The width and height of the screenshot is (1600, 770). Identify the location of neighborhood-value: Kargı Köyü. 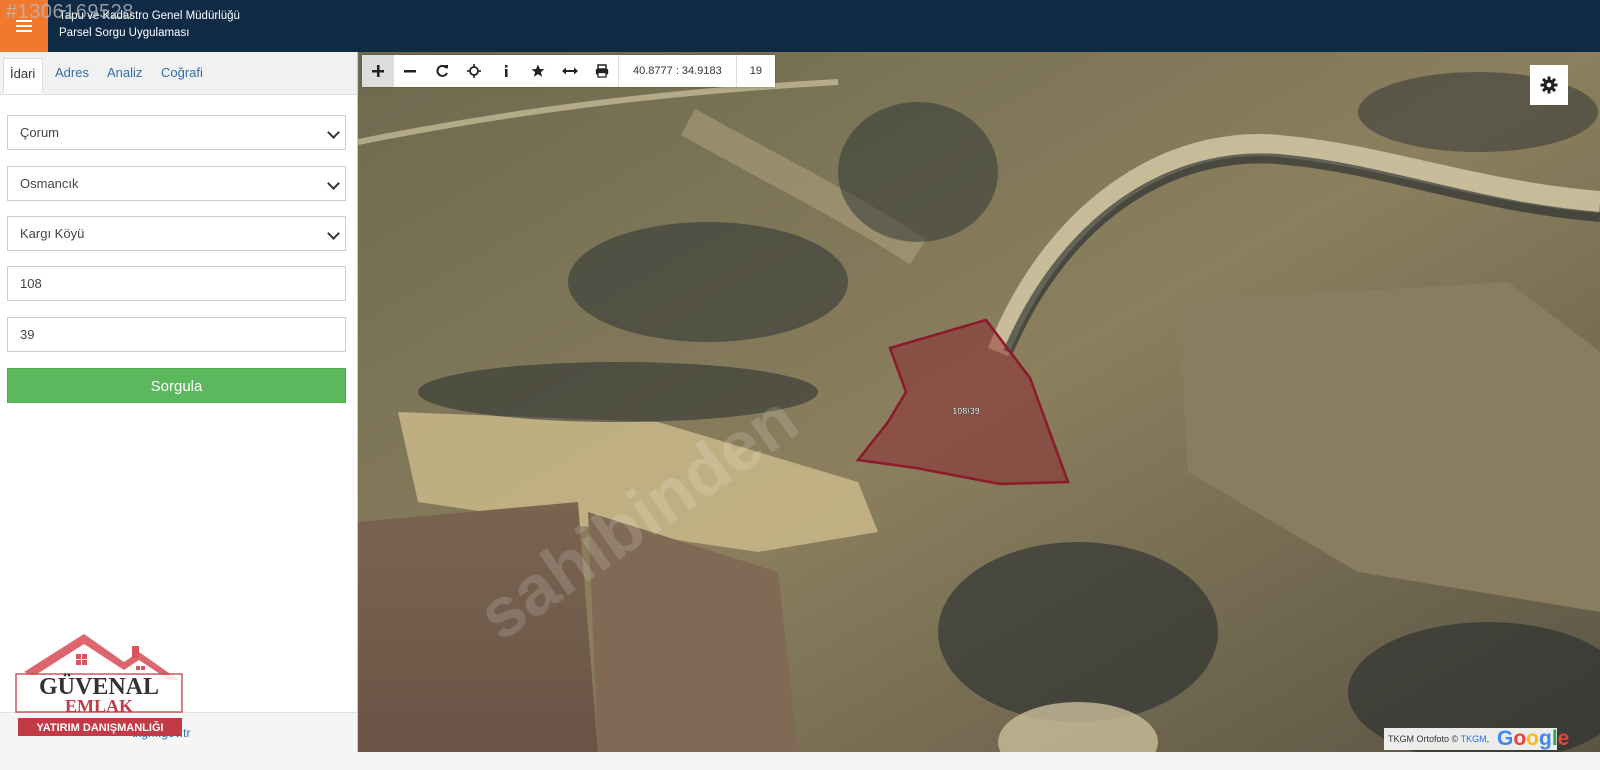
(52, 233).